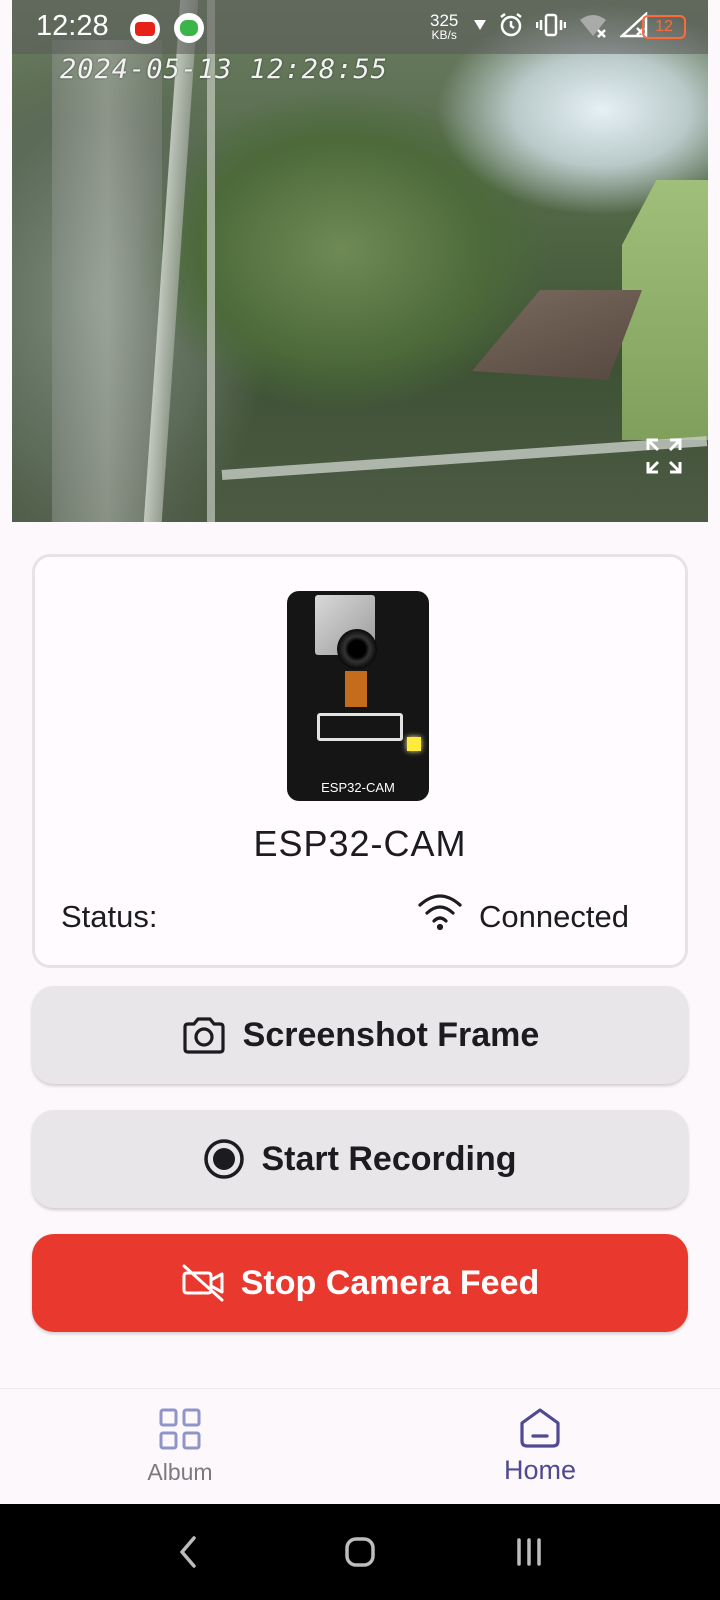 The image size is (720, 1600). What do you see at coordinates (665, 310) in the screenshot?
I see `feed-house` at bounding box center [665, 310].